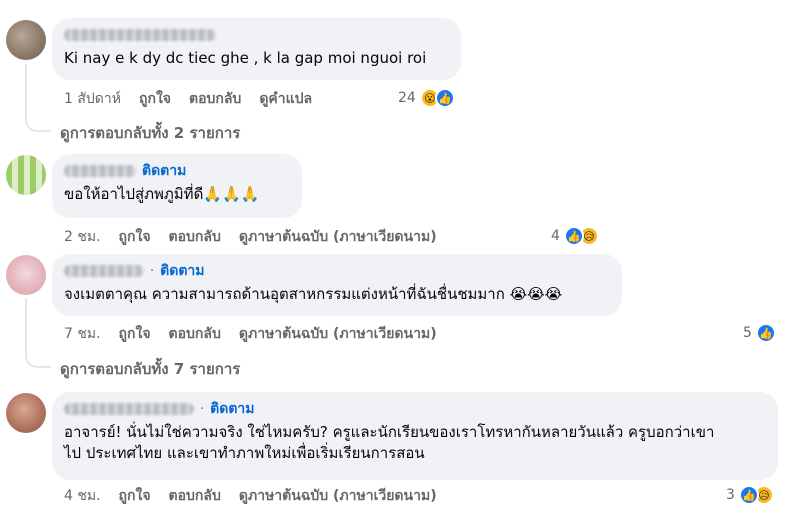  Describe the element at coordinates (162, 194) in the screenshot. I see `comment-text: ขอให้อาไปสู่ภพภูมิที่ดี🙏🙏🙏` at that location.